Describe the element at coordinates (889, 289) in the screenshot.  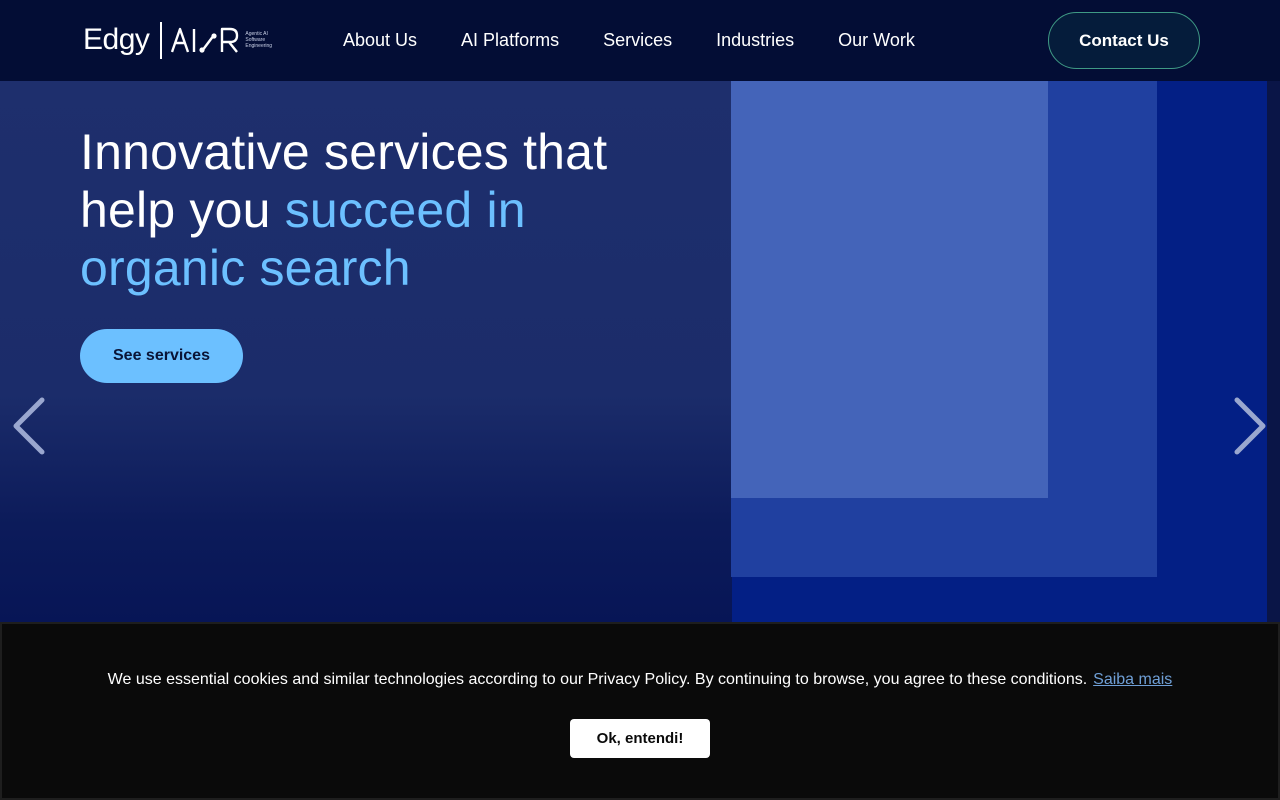
I see `hero-graphic-rect-front` at that location.